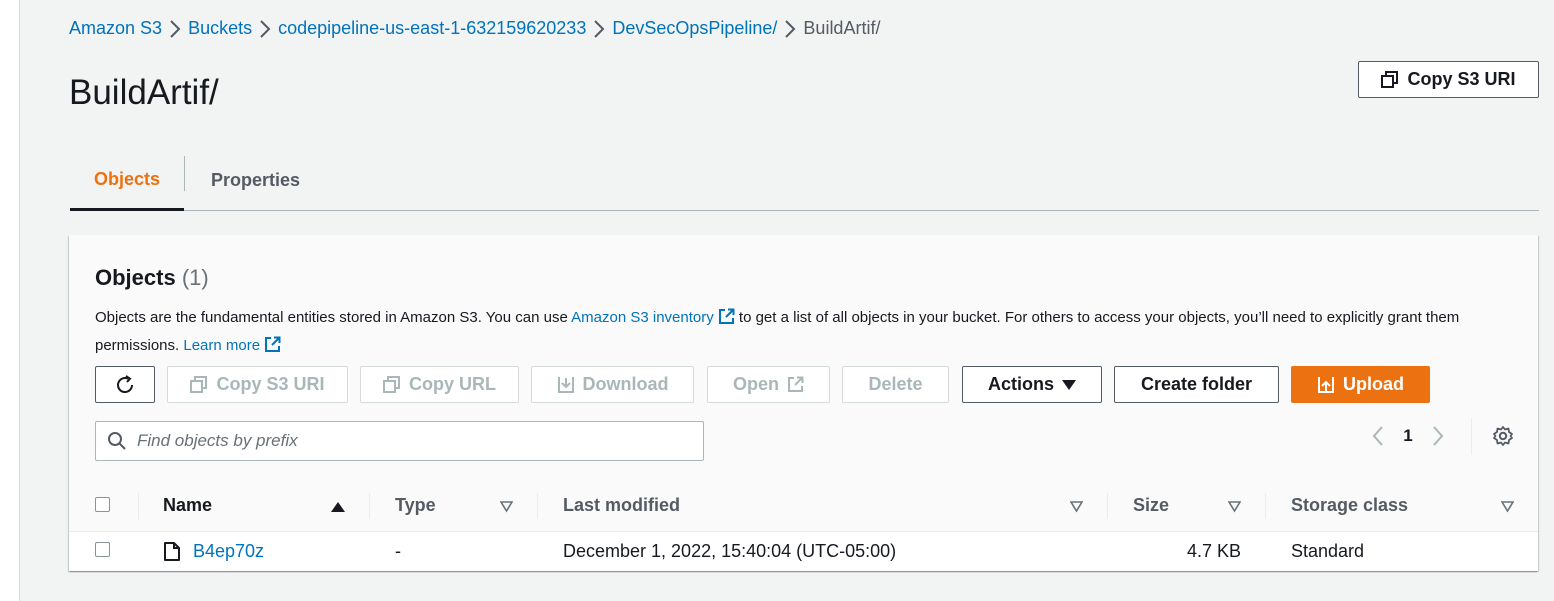 Image resolution: width=1554 pixels, height=601 pixels. Describe the element at coordinates (117, 441) in the screenshot. I see `search-icon` at that location.